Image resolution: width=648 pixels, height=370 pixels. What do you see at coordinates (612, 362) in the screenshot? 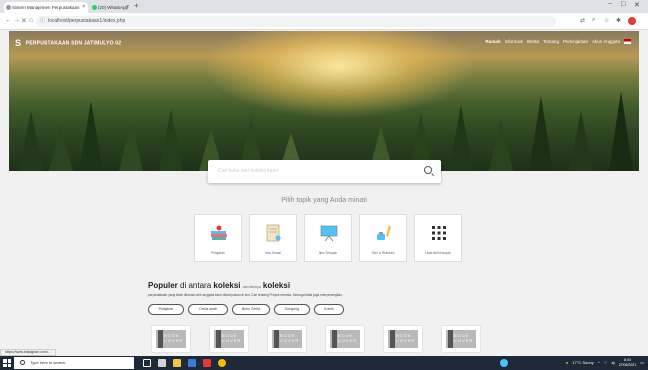
I see `volume-icon: ◂)` at bounding box center [612, 362].